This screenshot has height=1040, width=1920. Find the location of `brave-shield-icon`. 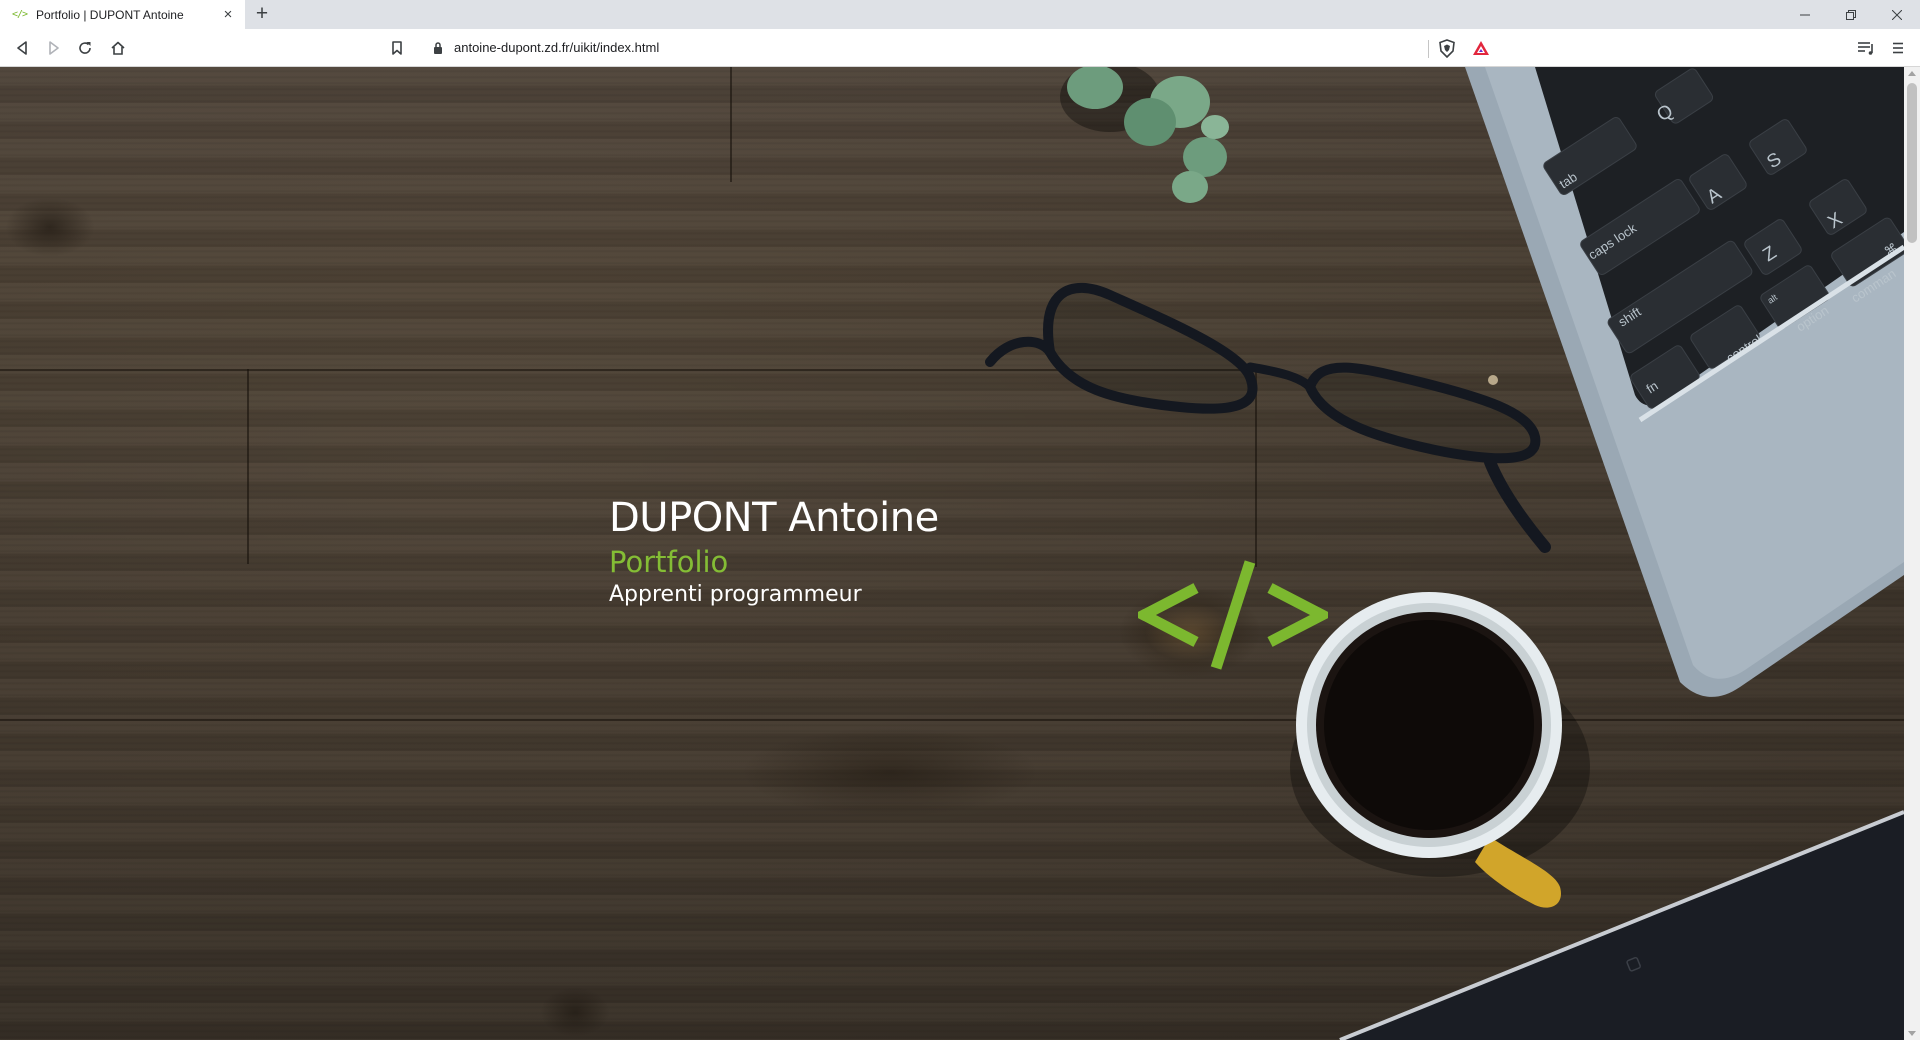

brave-shield-icon is located at coordinates (1447, 49).